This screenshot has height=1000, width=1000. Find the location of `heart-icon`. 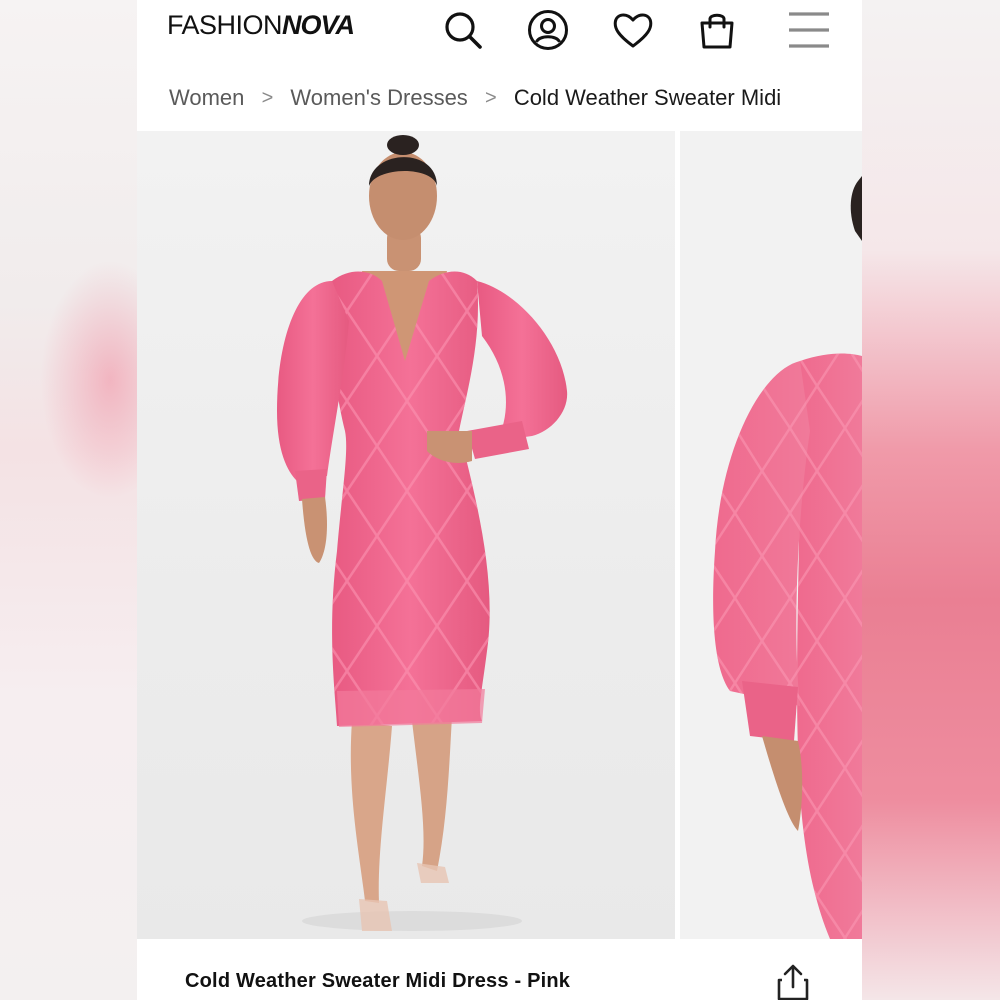

heart-icon is located at coordinates (633, 30).